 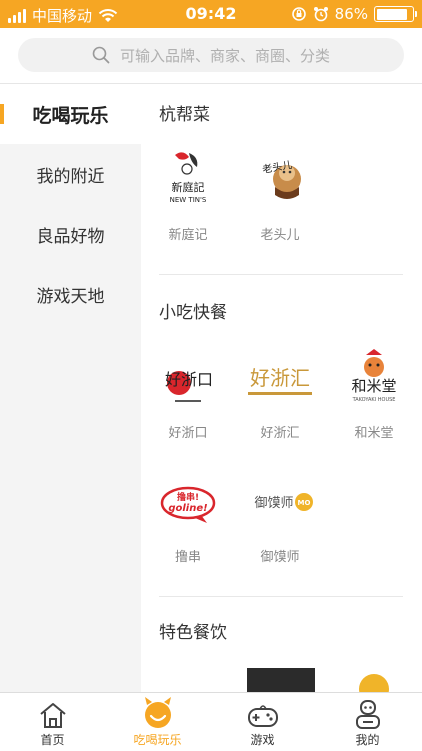 I want to click on tab-label: 游戏, so click(x=262, y=740).